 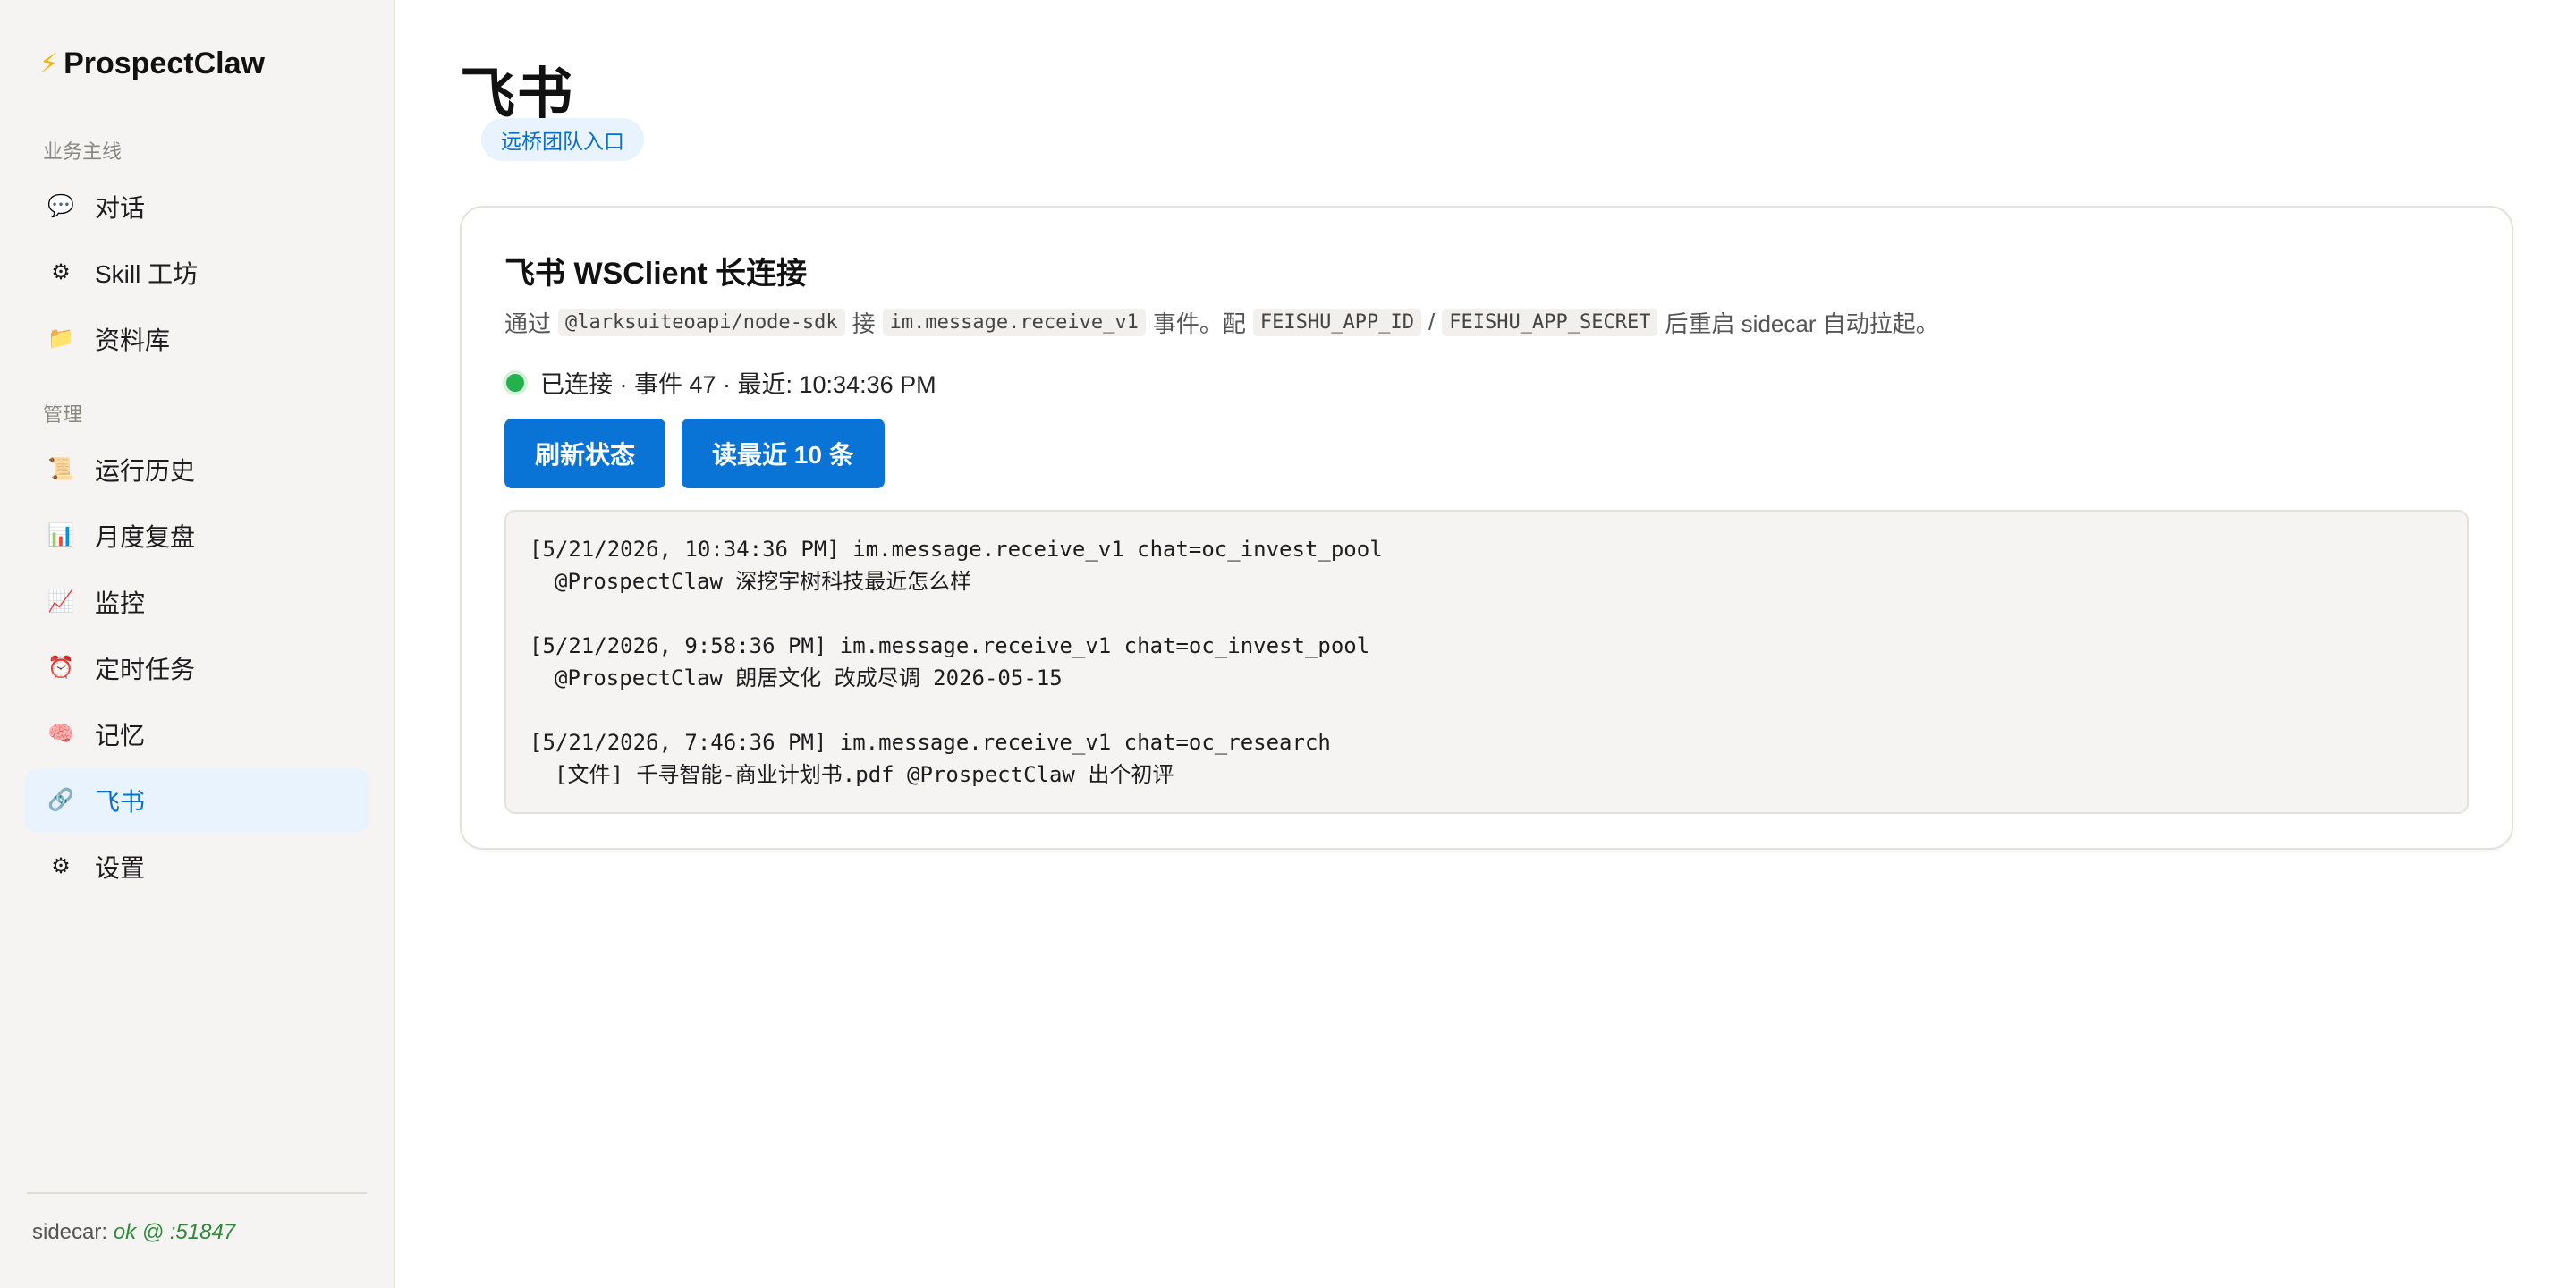 I want to click on sidebar-item-library: 📁 资料库, so click(x=197, y=339).